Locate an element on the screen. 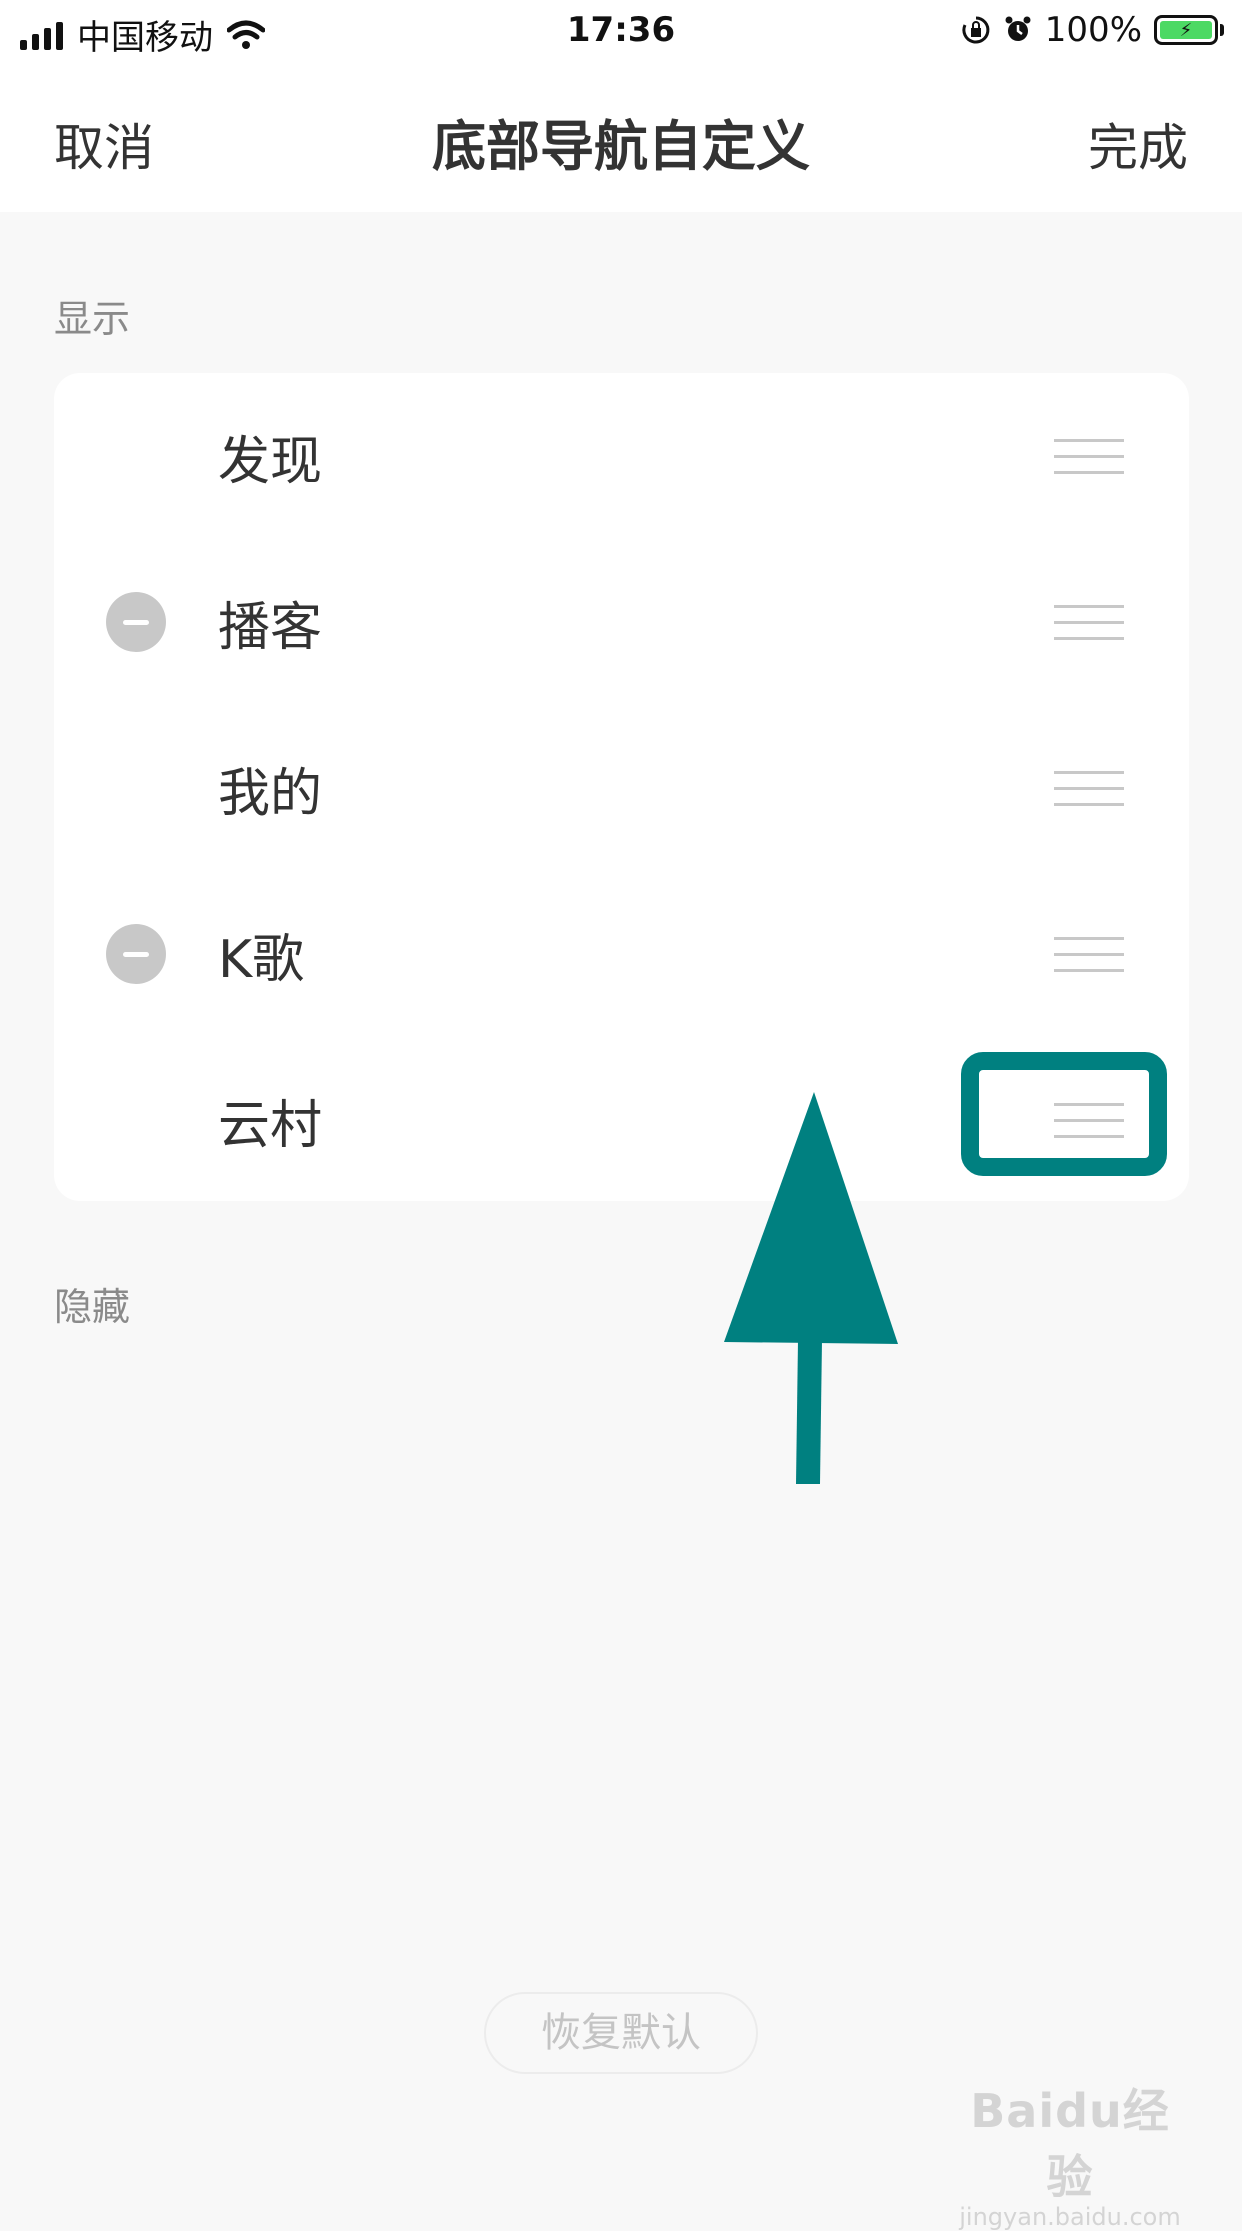 The image size is (1242, 2231). list-item: 发现 is located at coordinates (621, 455).